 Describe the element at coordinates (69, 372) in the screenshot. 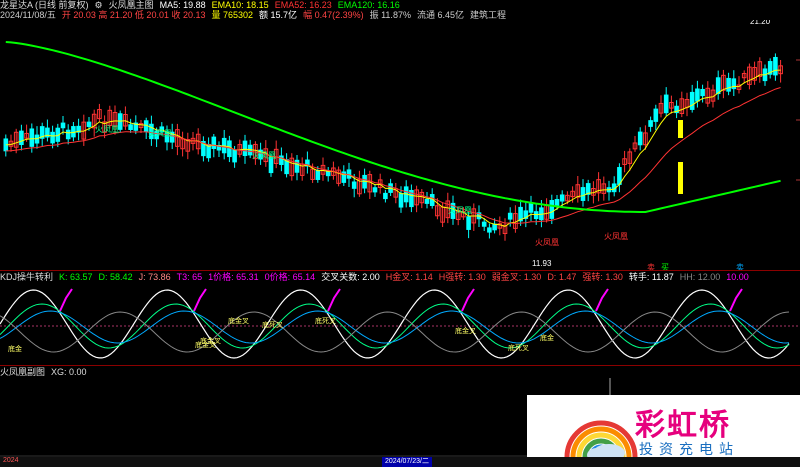

I see `sub-value-1: XG: 0.00` at that location.